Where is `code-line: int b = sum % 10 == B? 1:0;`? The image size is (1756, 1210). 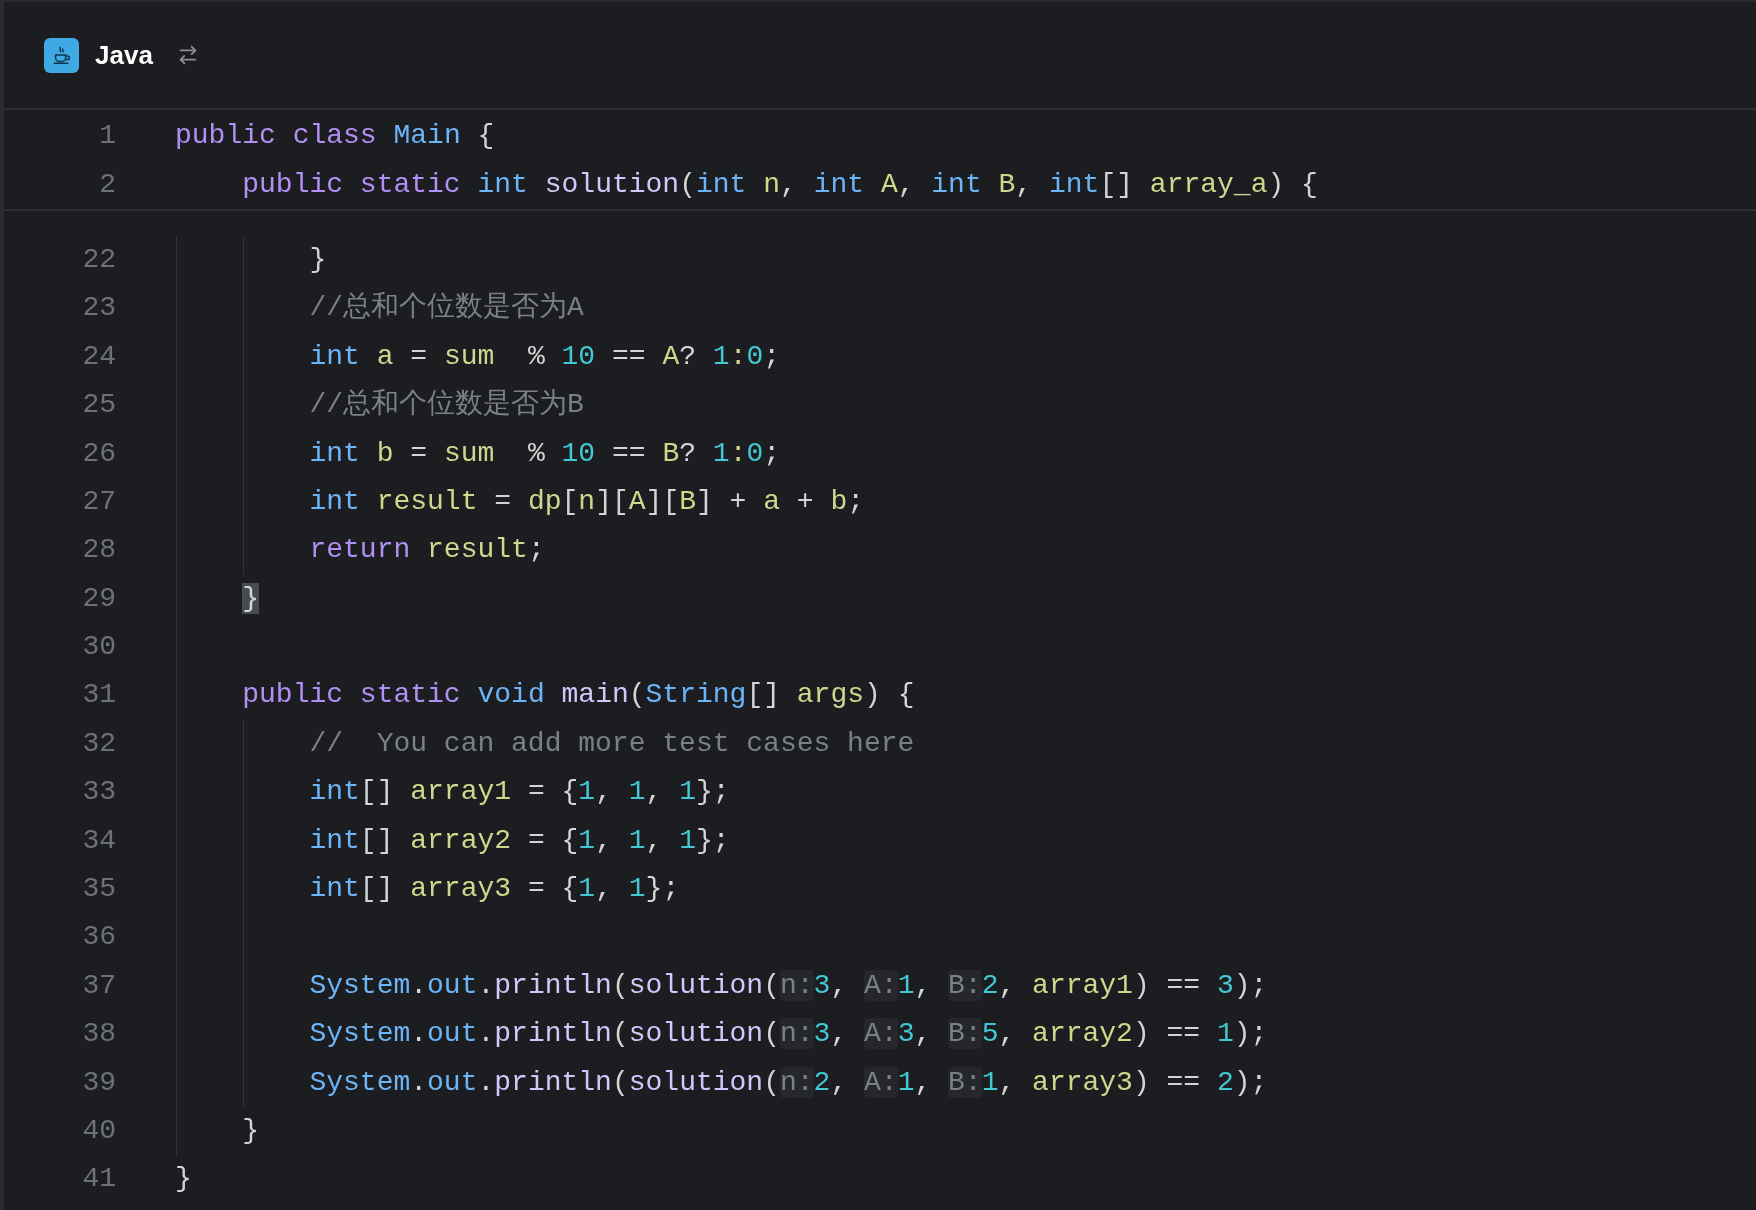 code-line: int b = sum % 10 == B? 1:0; is located at coordinates (544, 453).